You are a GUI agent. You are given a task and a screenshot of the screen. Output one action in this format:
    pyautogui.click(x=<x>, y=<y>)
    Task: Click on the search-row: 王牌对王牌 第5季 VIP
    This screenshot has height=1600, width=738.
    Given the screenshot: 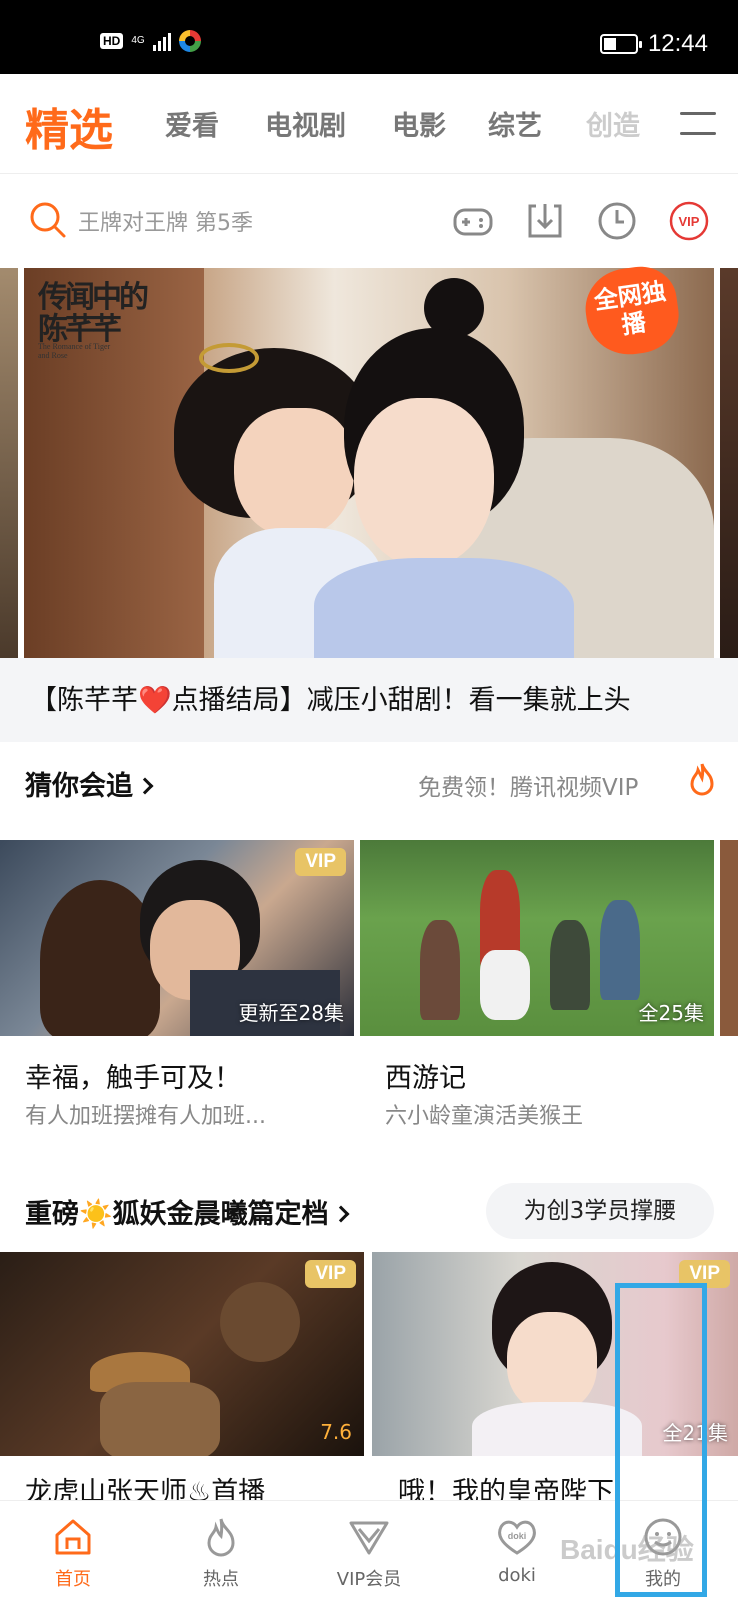 What is the action you would take?
    pyautogui.click(x=369, y=220)
    